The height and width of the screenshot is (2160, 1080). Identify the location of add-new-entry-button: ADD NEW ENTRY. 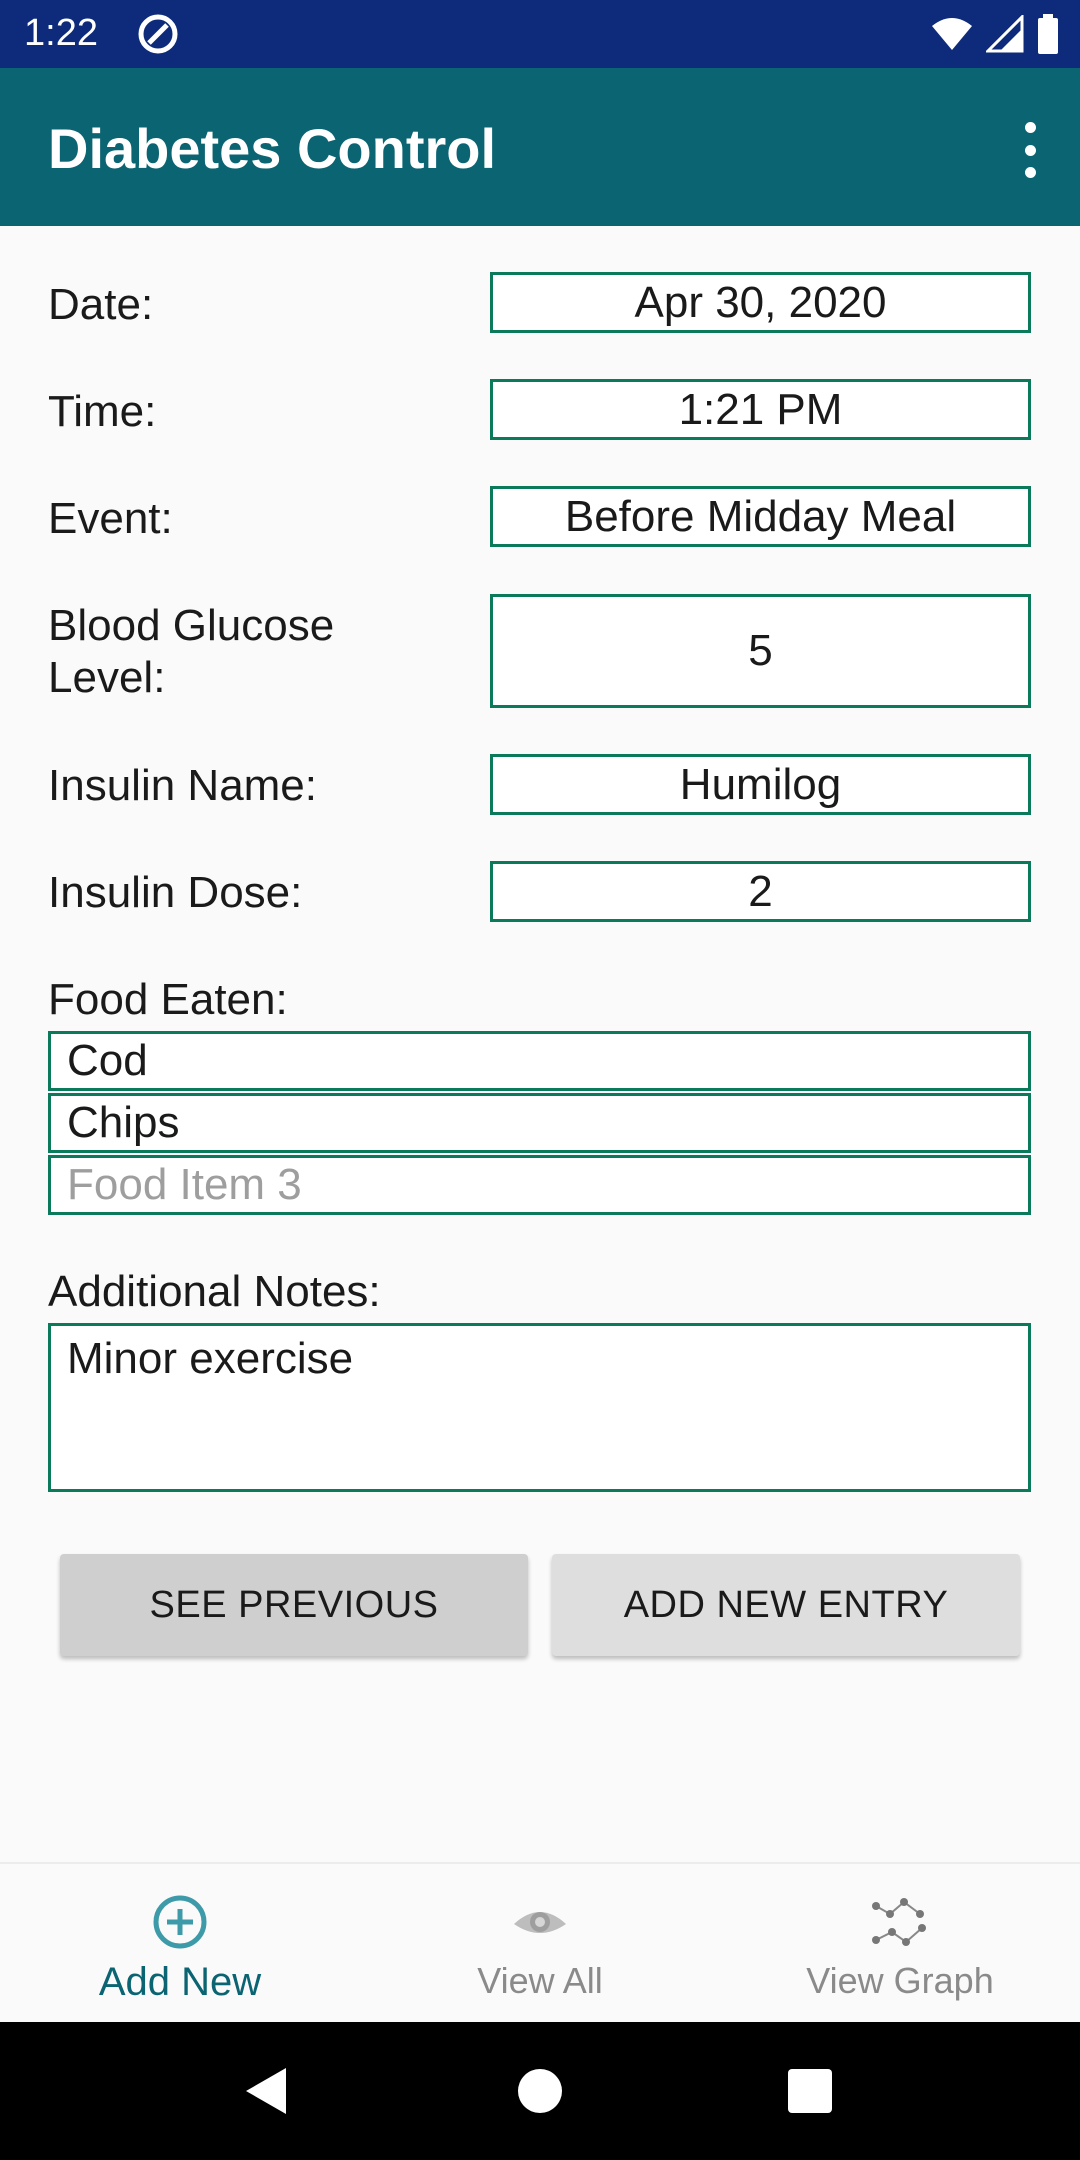
(786, 1605).